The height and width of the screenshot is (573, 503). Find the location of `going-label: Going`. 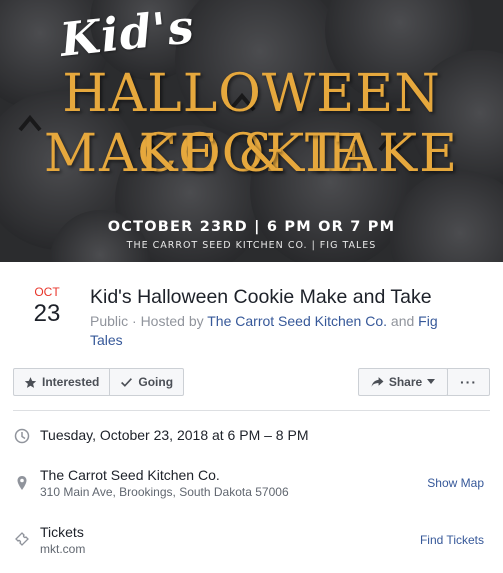

going-label: Going is located at coordinates (156, 382).